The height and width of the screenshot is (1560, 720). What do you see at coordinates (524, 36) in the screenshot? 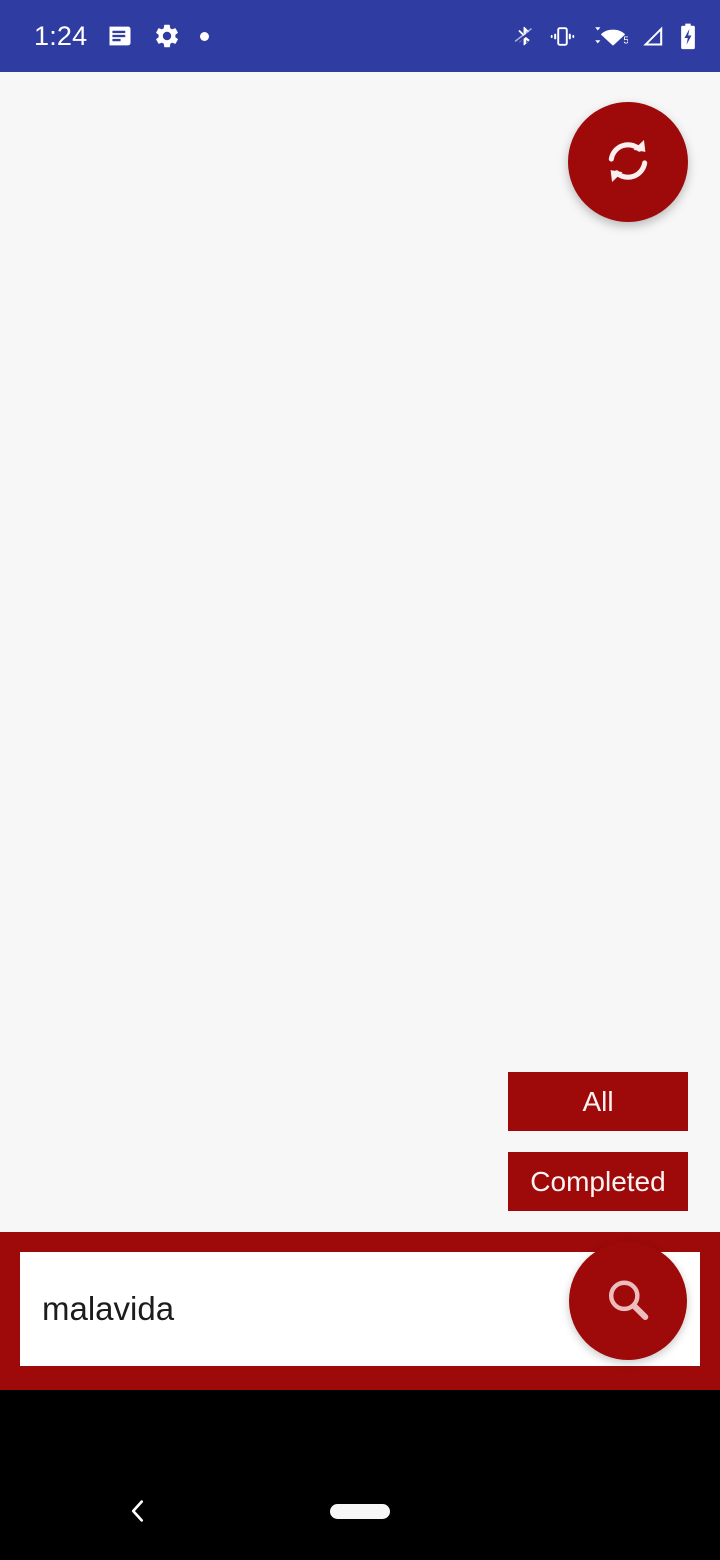
I see `bluetooth-disabled-icon` at bounding box center [524, 36].